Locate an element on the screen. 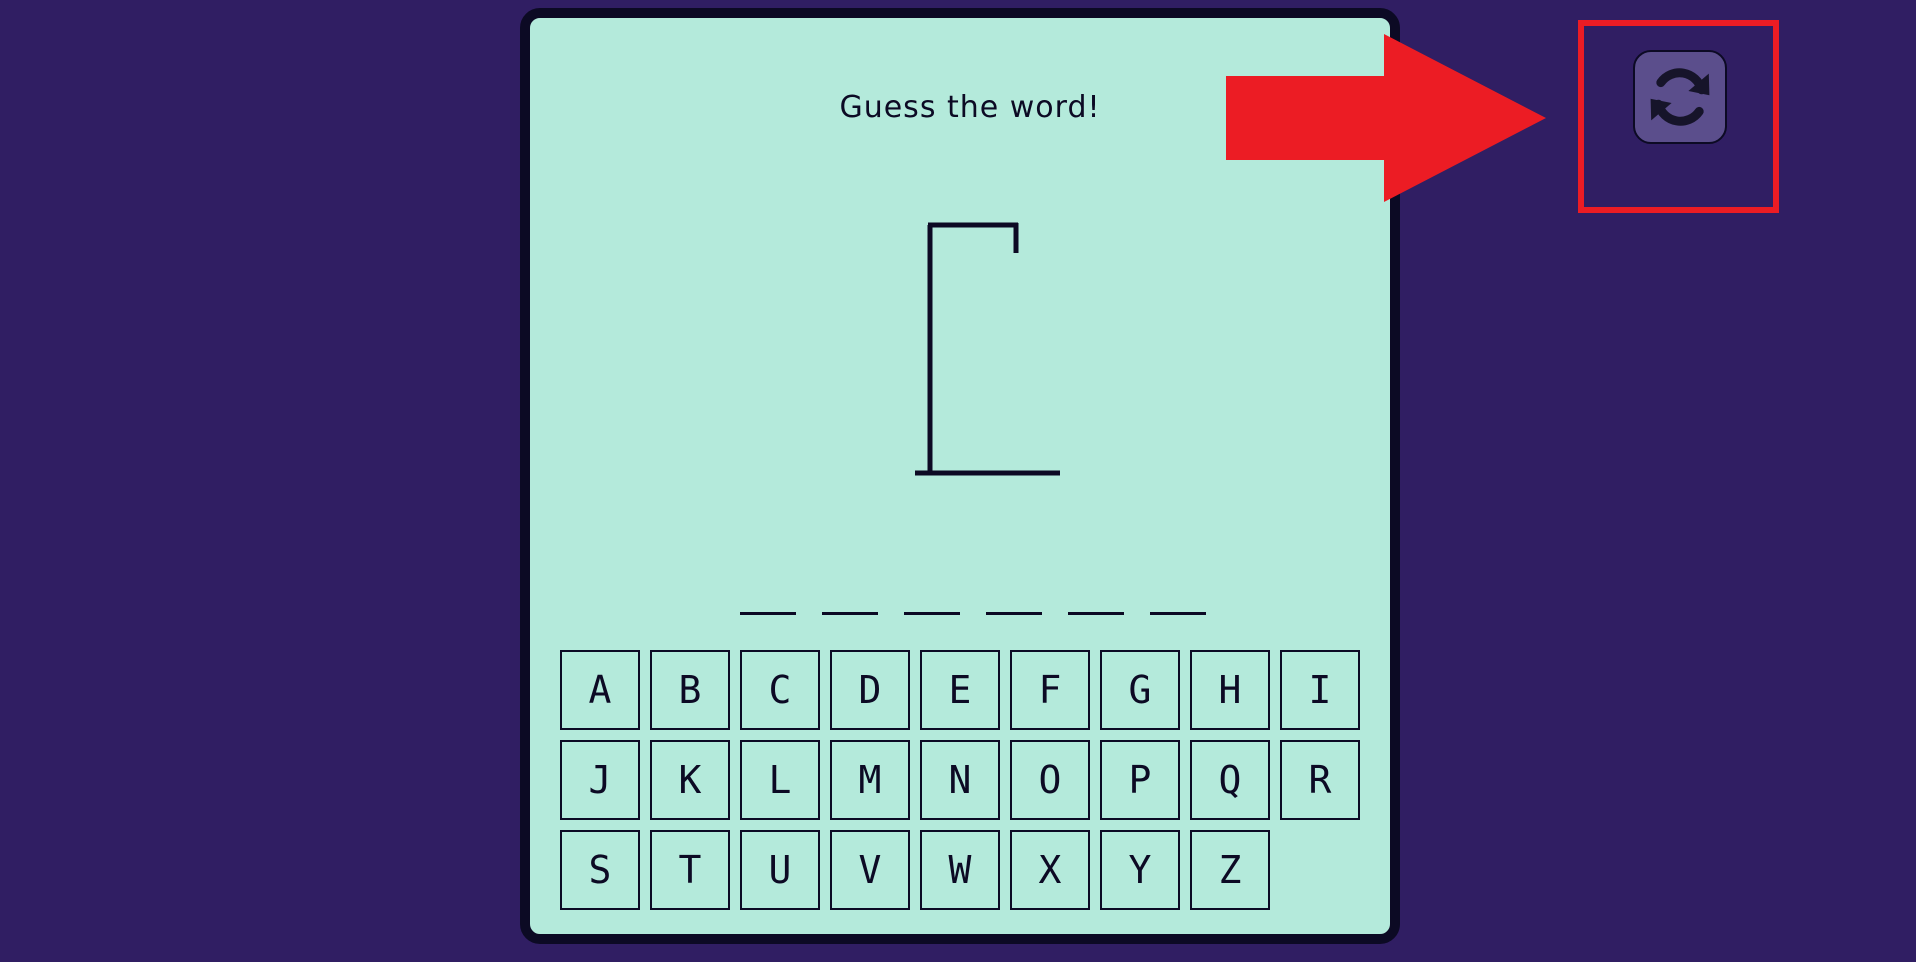 Image resolution: width=1916 pixels, height=962 pixels. red-arrow-annotation is located at coordinates (1386, 118).